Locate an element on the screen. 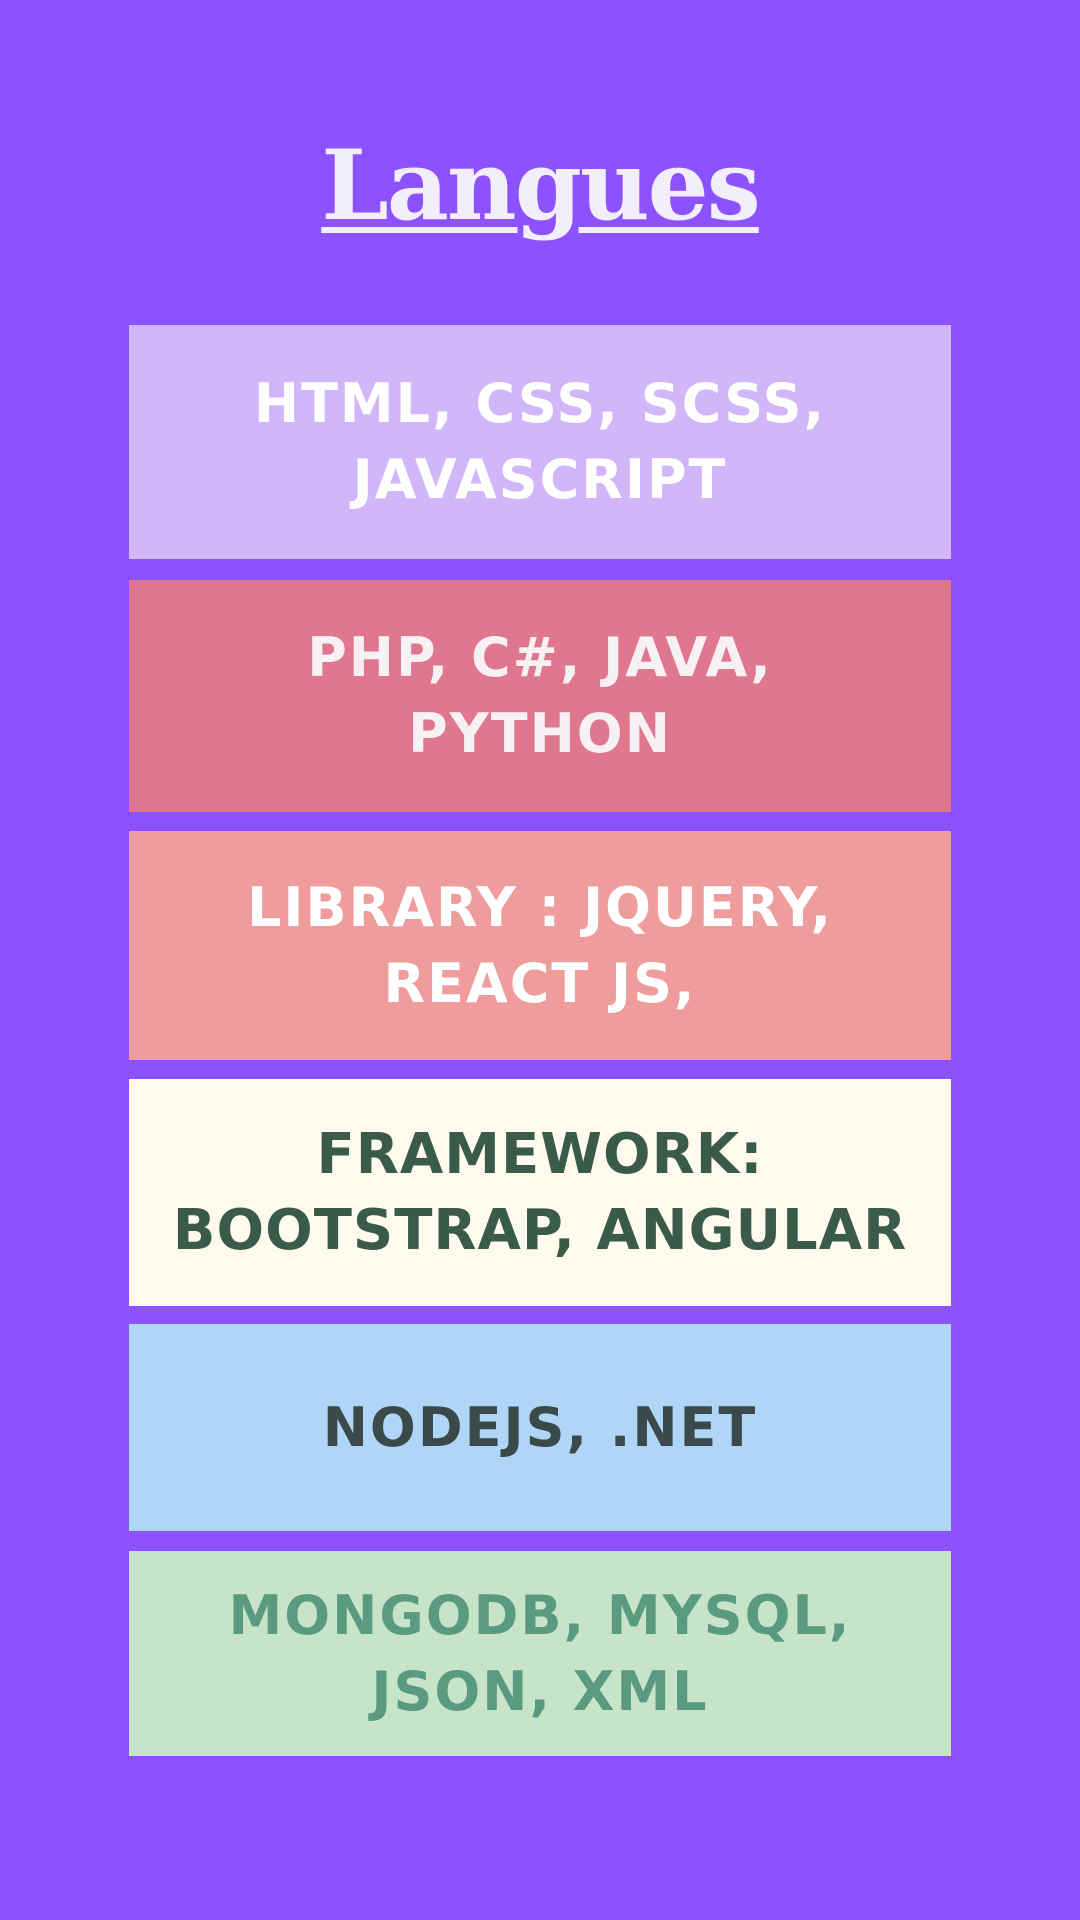 This screenshot has height=1920, width=1080. language-card-text: PHP, C#, JAVA, PYTHON is located at coordinates (540, 695).